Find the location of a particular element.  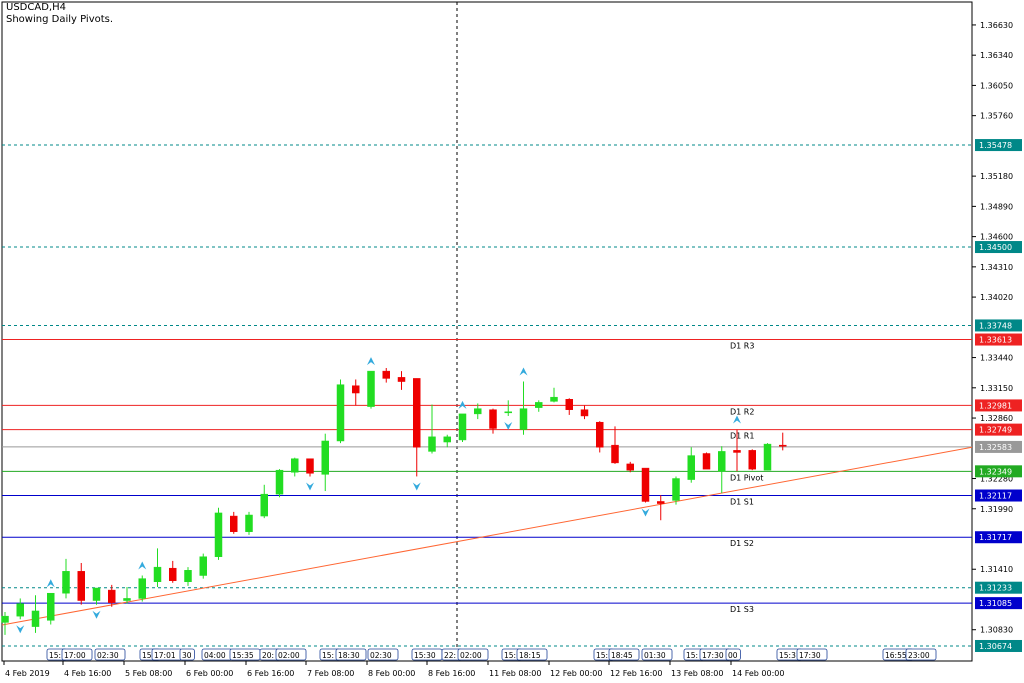

time-tick-label: 14 Feb 00:00 is located at coordinates (758, 673).